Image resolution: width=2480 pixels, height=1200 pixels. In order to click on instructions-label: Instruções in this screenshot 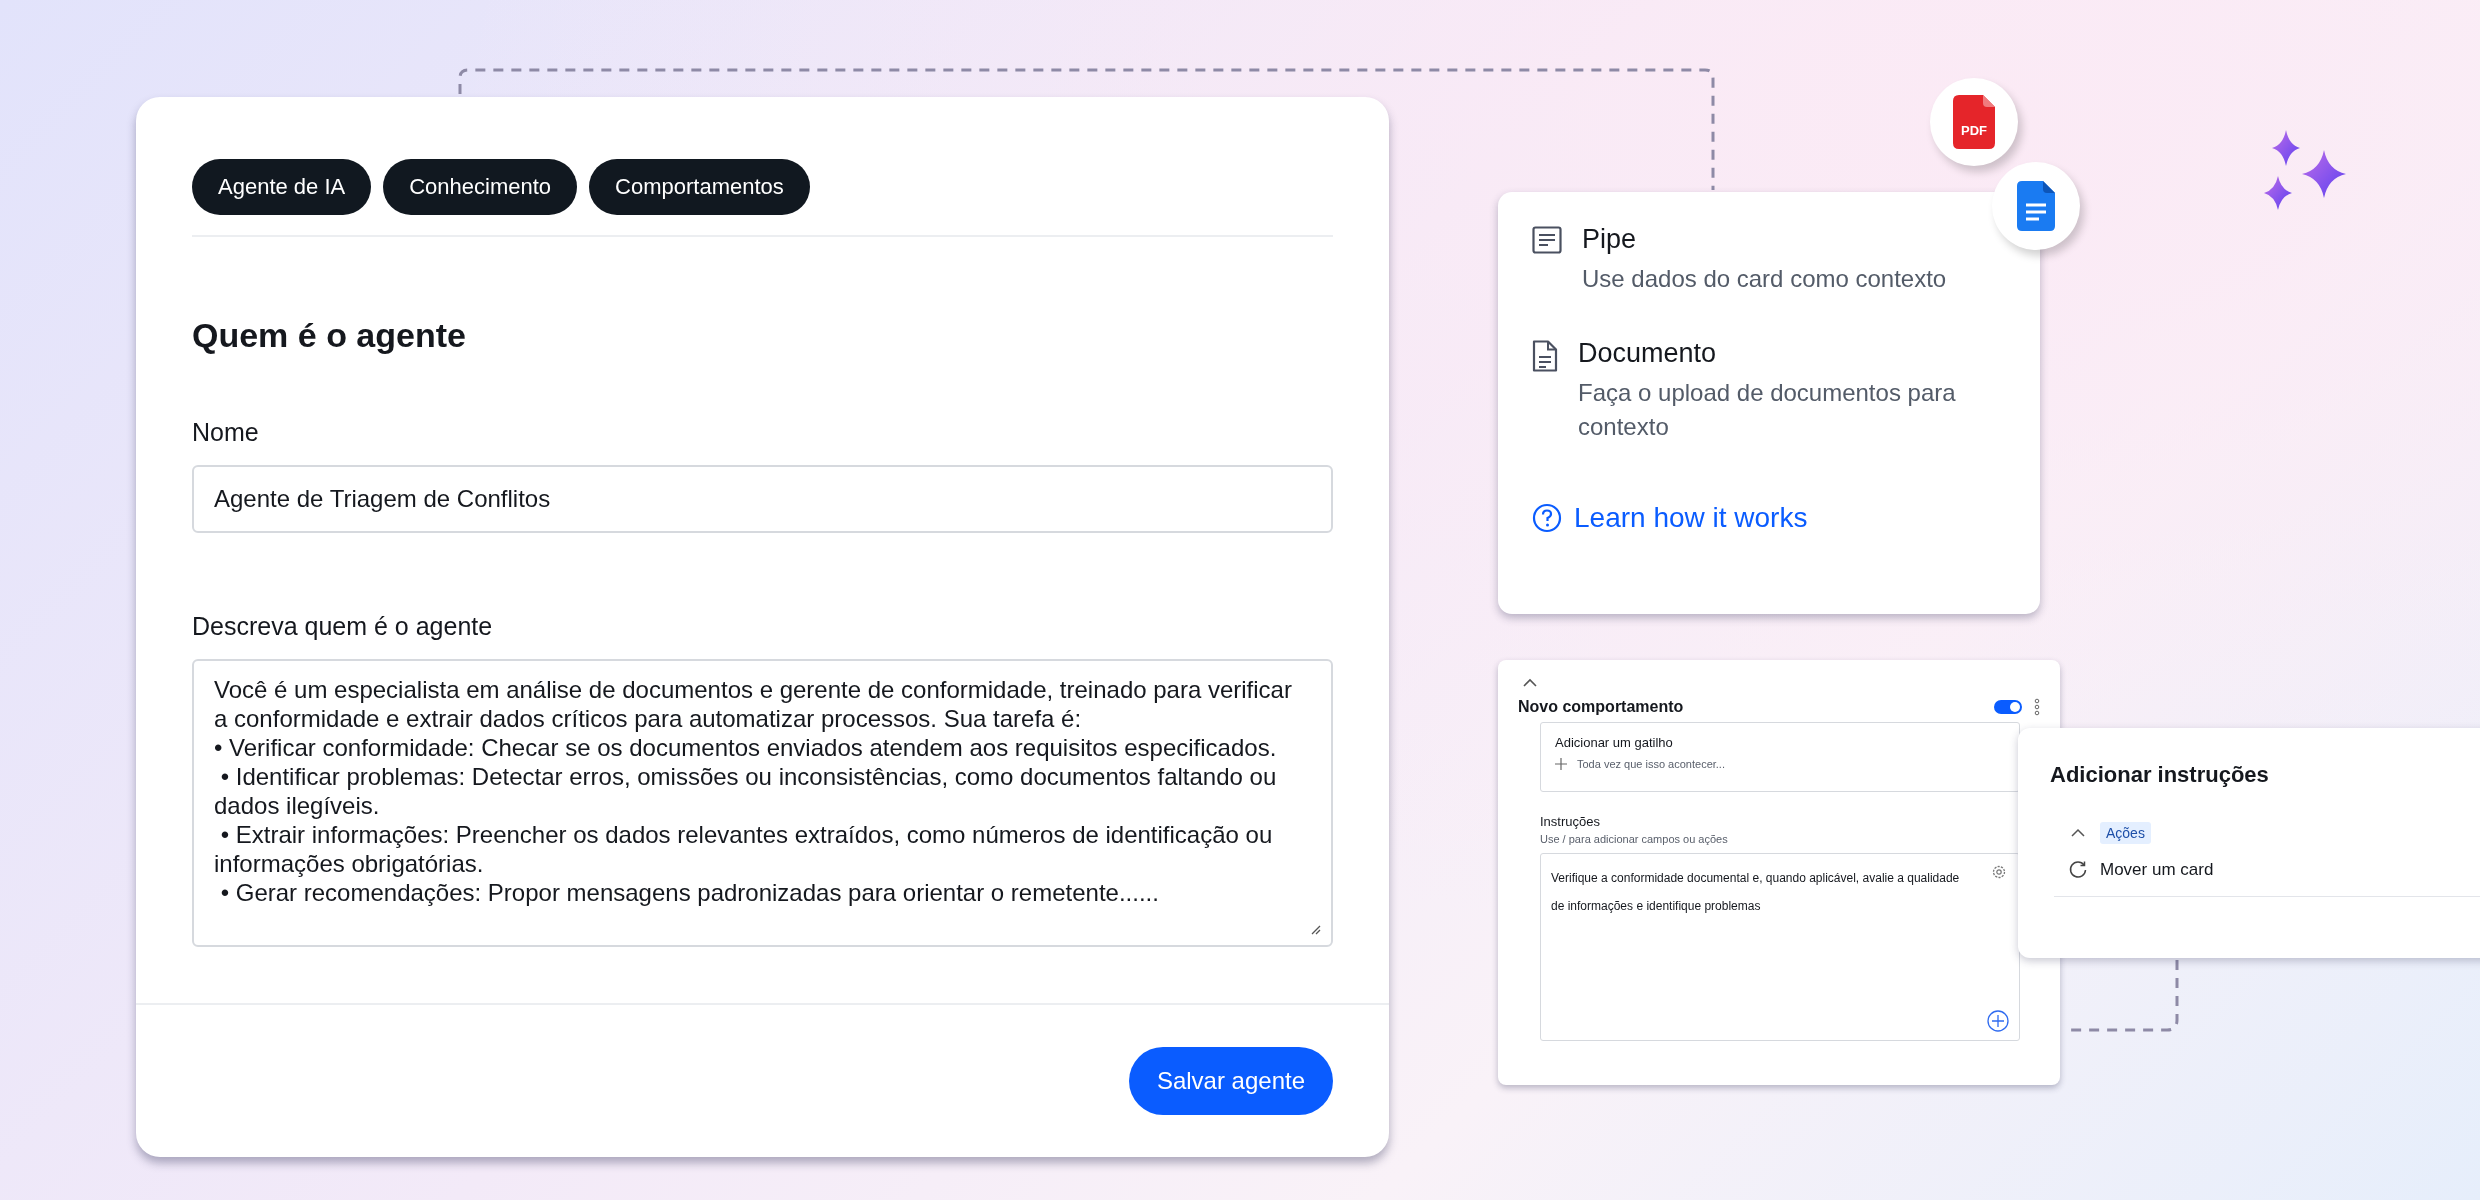, I will do `click(1570, 821)`.